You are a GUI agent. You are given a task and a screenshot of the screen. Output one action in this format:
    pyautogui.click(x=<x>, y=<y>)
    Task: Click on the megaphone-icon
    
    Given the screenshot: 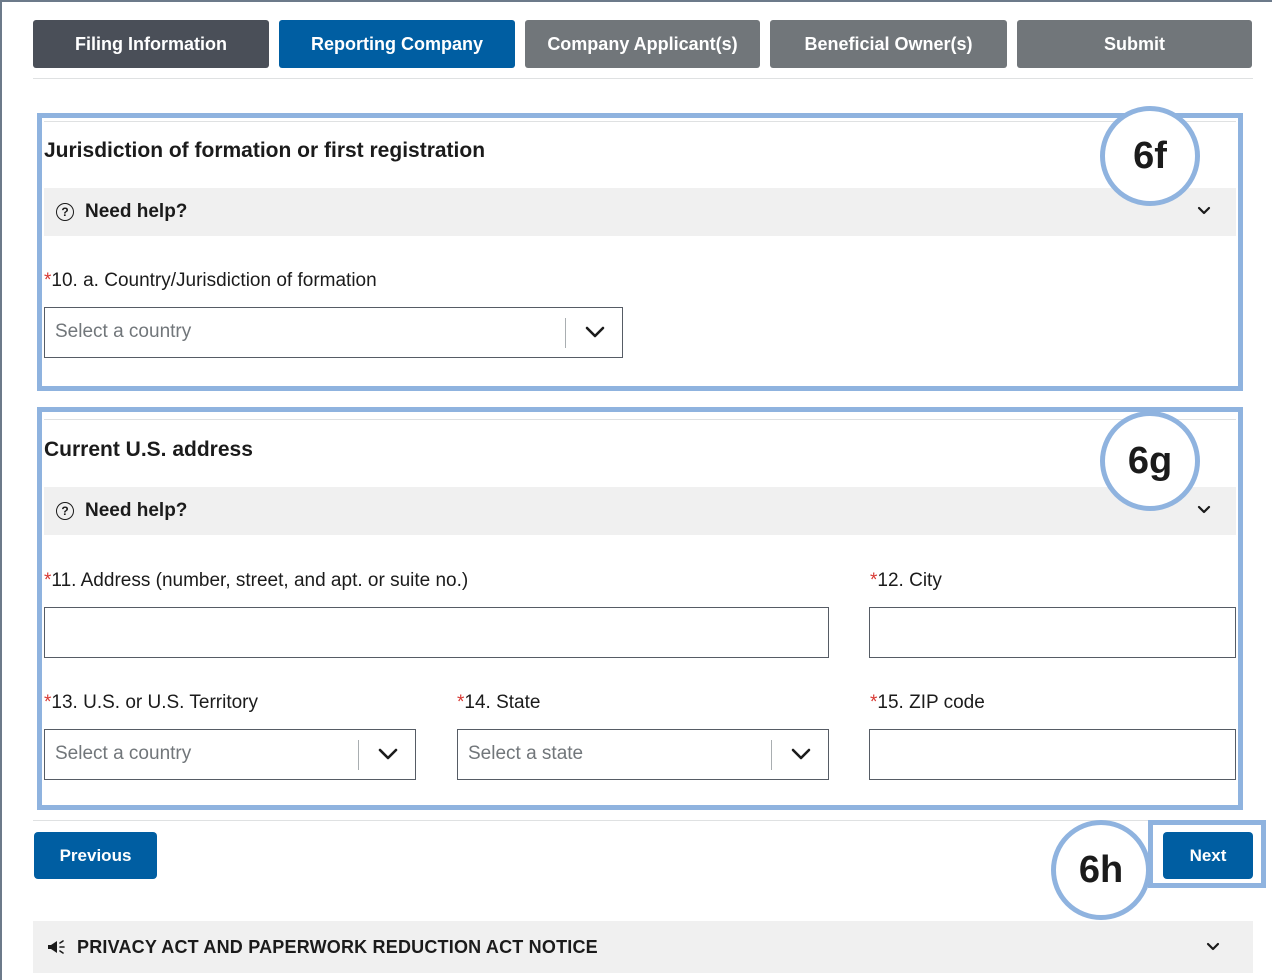 What is the action you would take?
    pyautogui.click(x=57, y=947)
    